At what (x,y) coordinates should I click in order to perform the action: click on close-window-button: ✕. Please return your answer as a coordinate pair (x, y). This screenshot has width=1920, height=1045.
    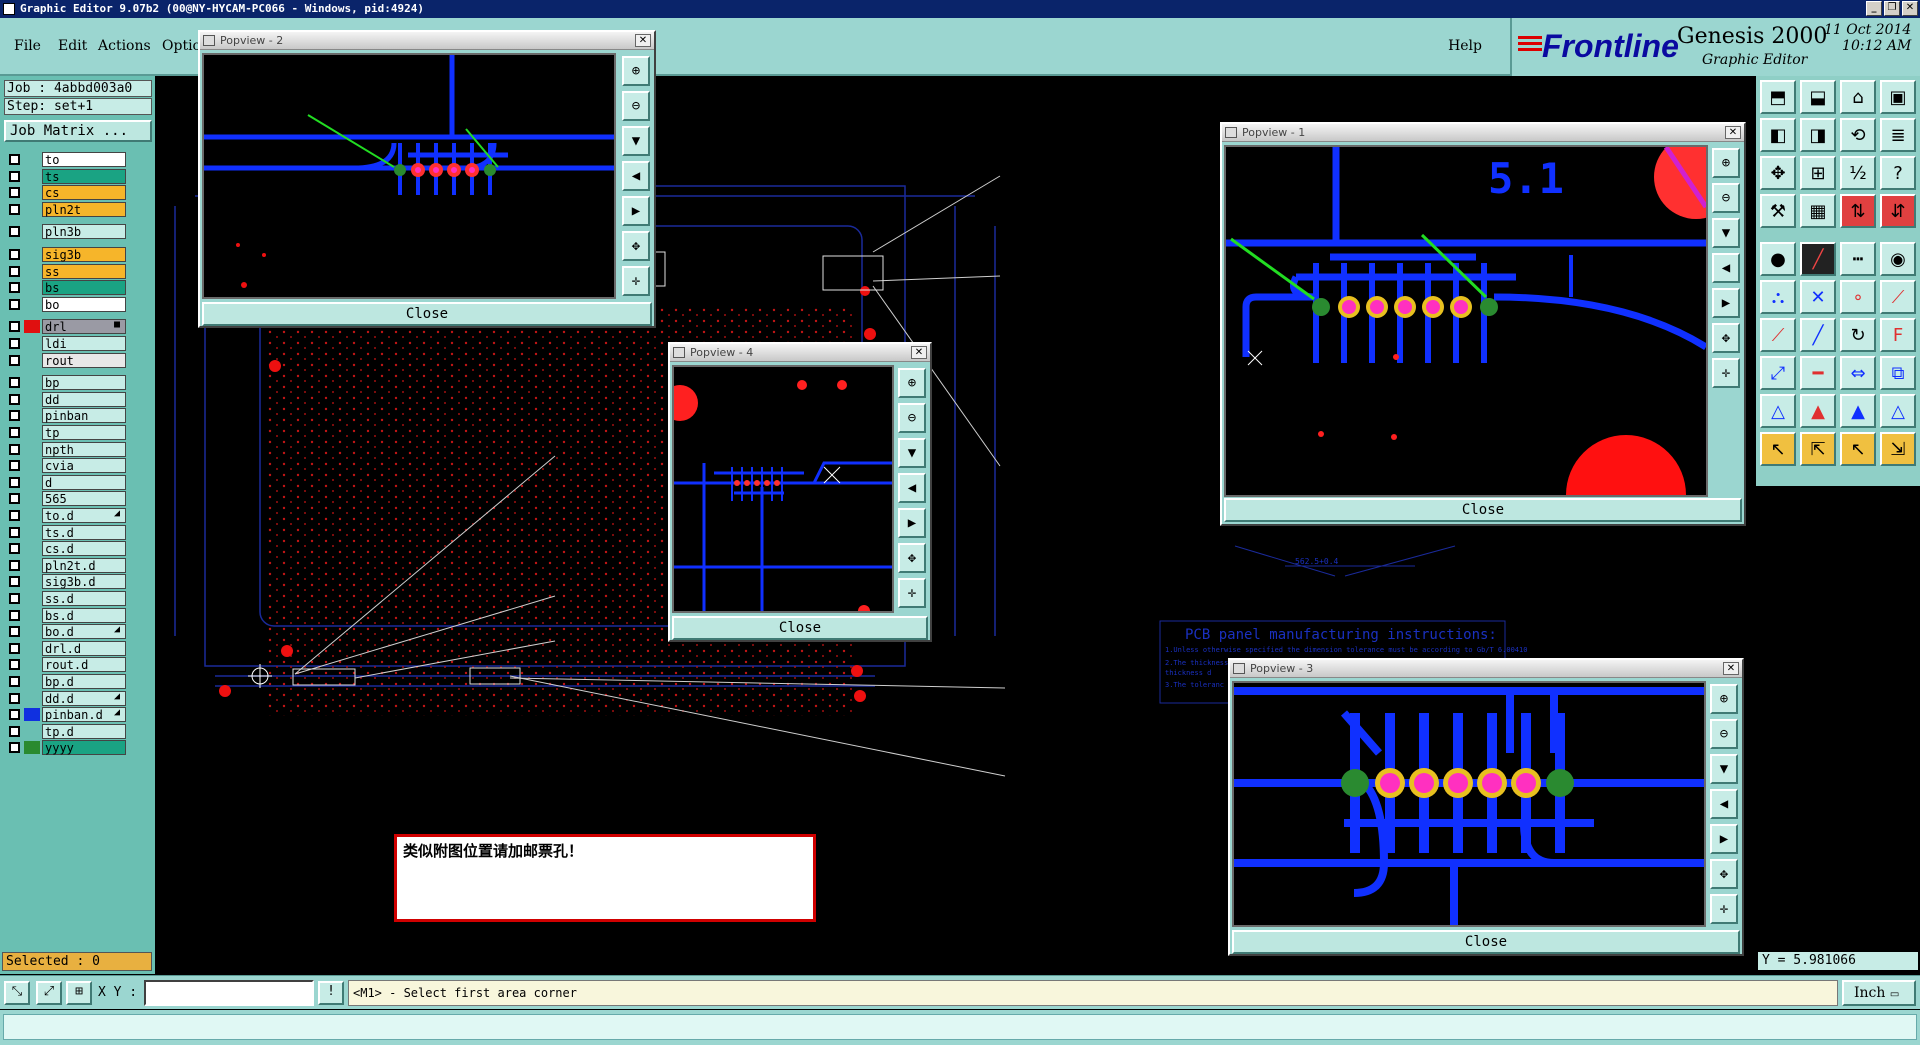
    Looking at the image, I should click on (1910, 8).